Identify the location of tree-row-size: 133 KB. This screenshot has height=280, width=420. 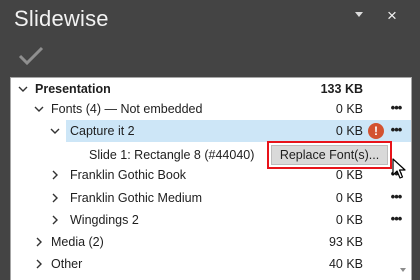
(341, 89).